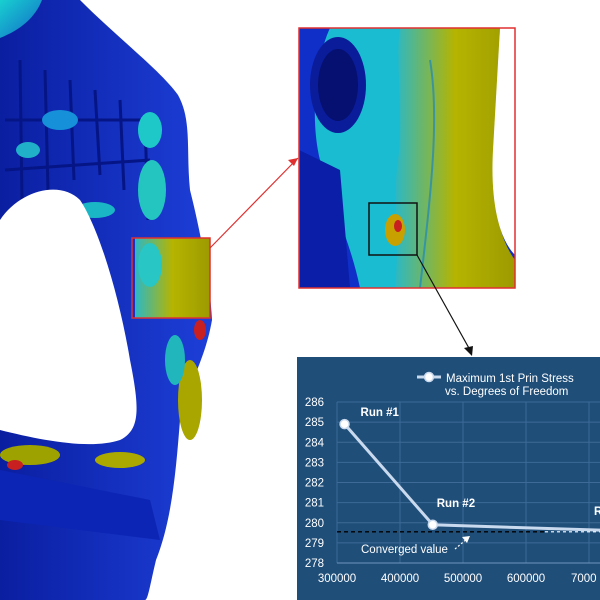 The width and height of the screenshot is (600, 600). Describe the element at coordinates (463, 579) in the screenshot. I see `x-tick-label: 500000` at that location.